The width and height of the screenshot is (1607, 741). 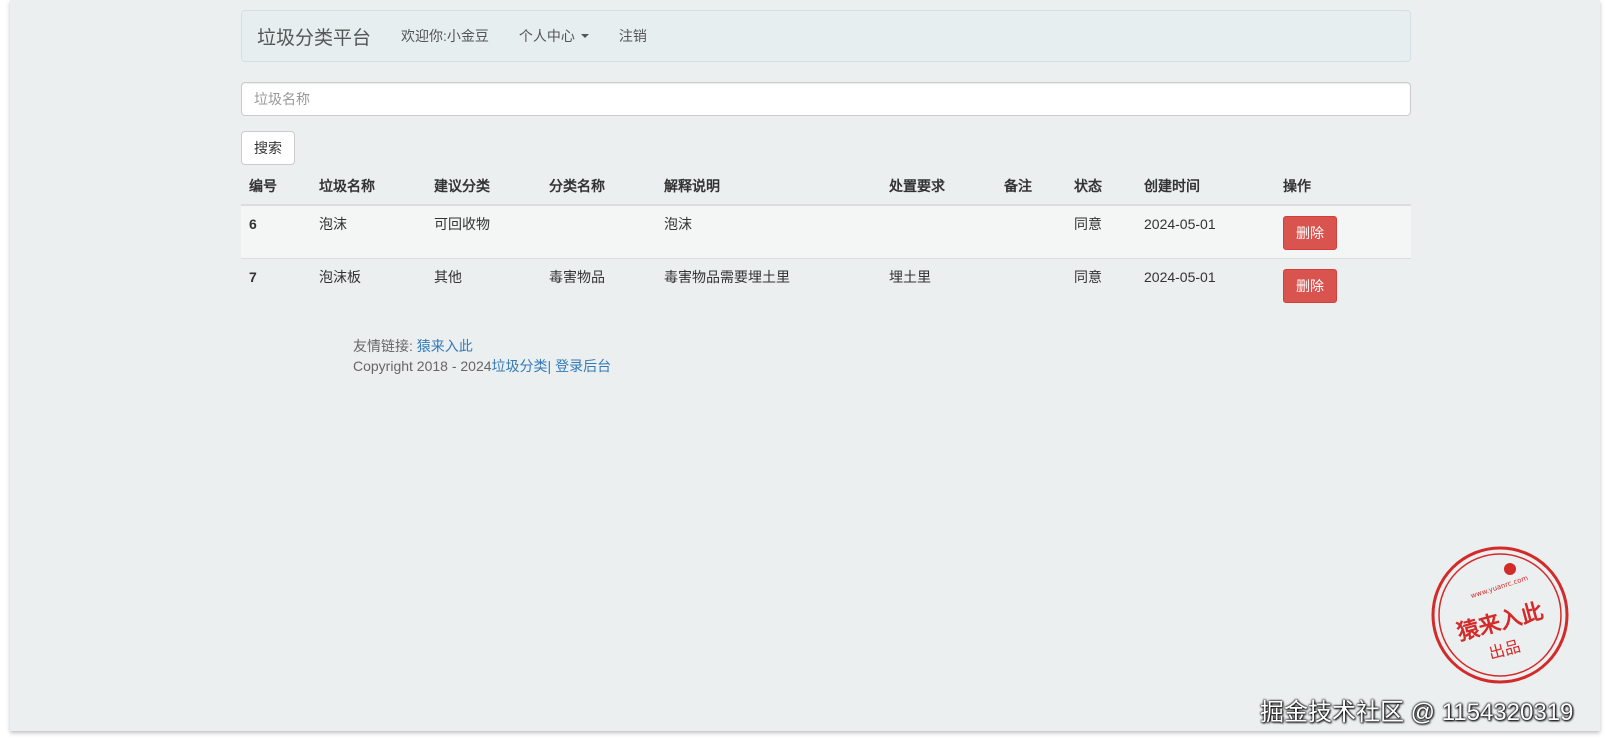 I want to click on header-name: 垃圾名称, so click(x=368, y=187).